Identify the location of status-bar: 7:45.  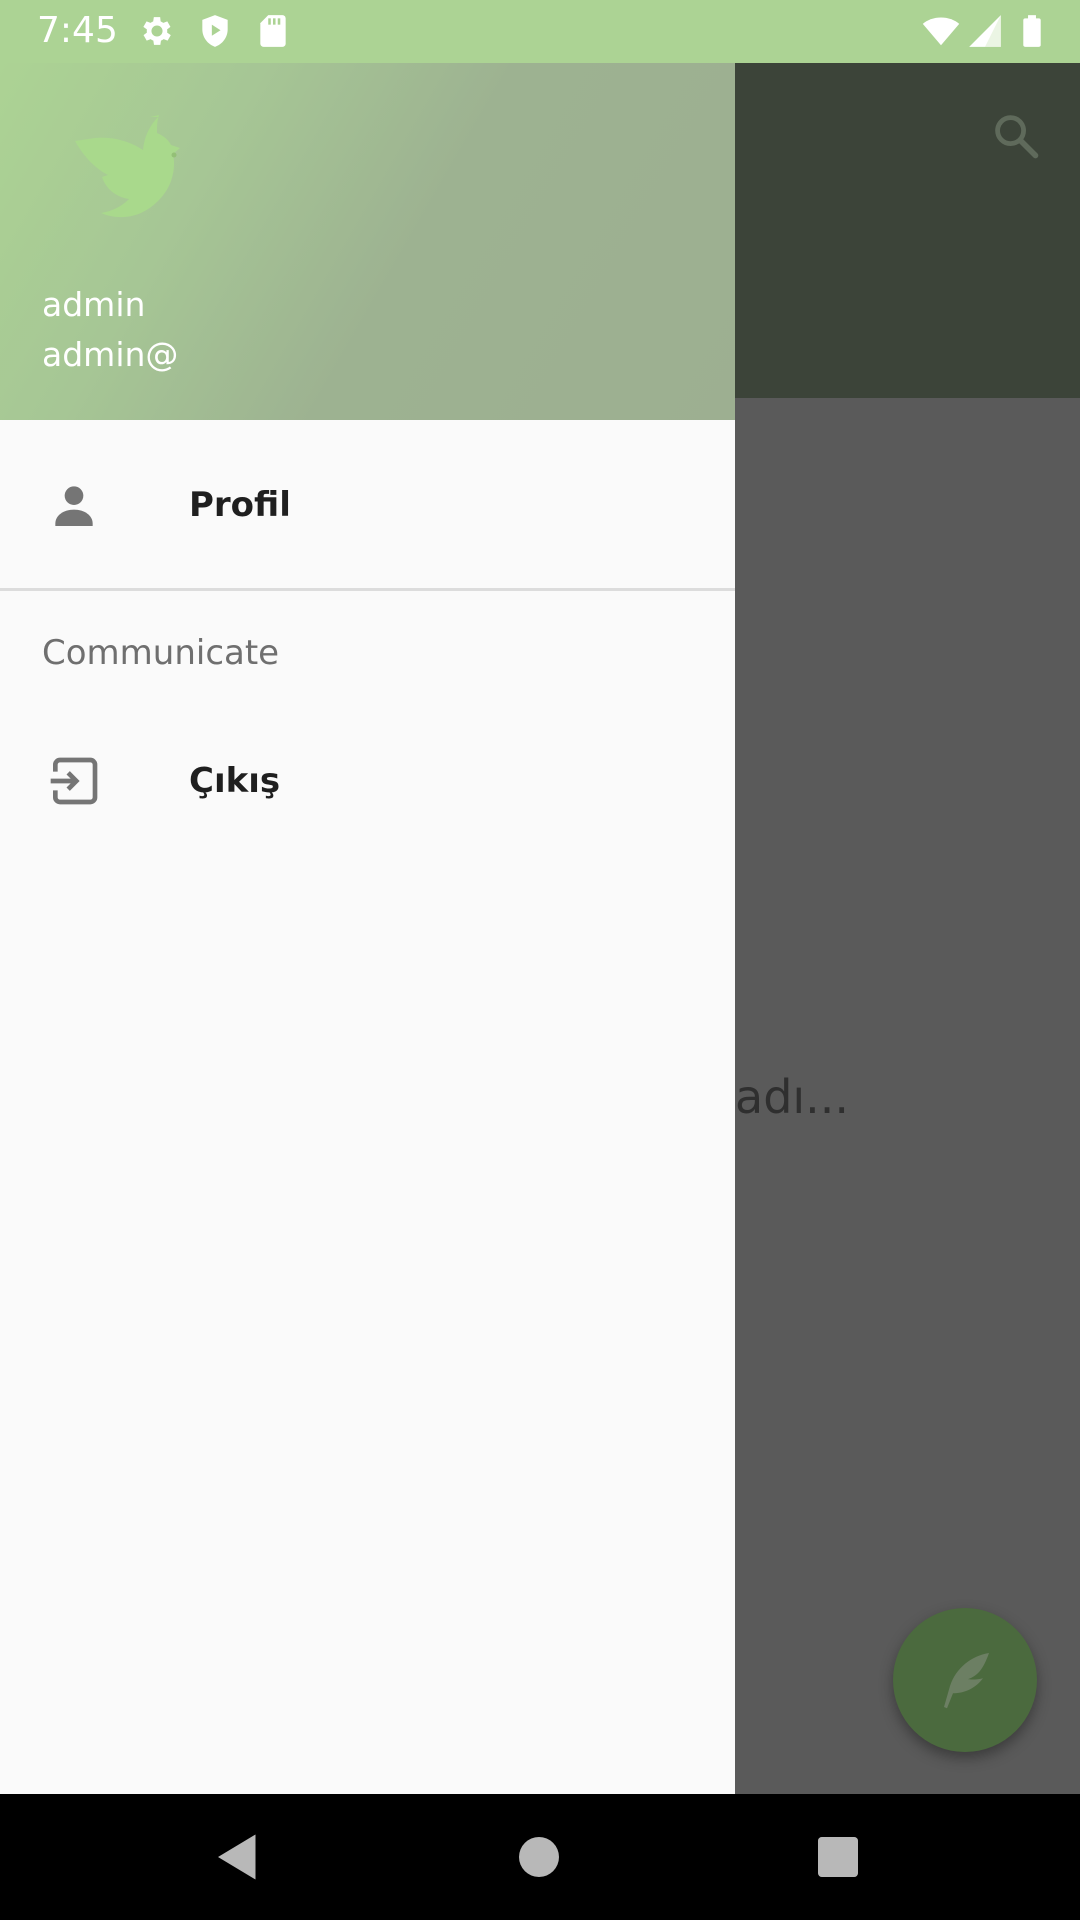
(540, 31).